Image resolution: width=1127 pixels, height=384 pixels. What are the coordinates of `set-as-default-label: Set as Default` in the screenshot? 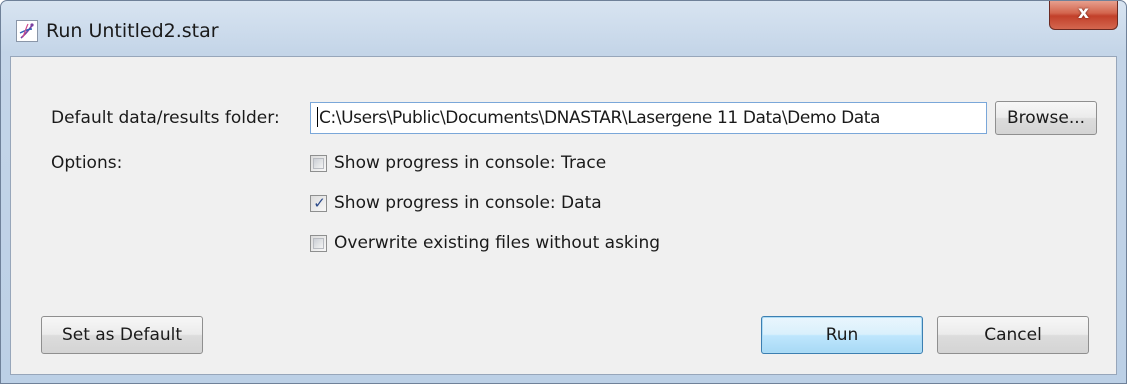 It's located at (122, 335).